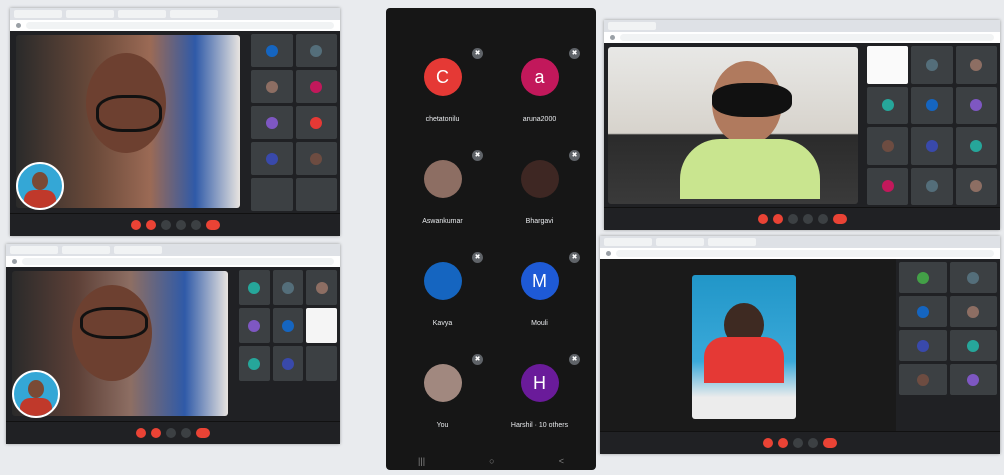 Image resolution: width=1004 pixels, height=475 pixels. I want to click on android-nav-bar: ||| ○ <, so click(491, 461).